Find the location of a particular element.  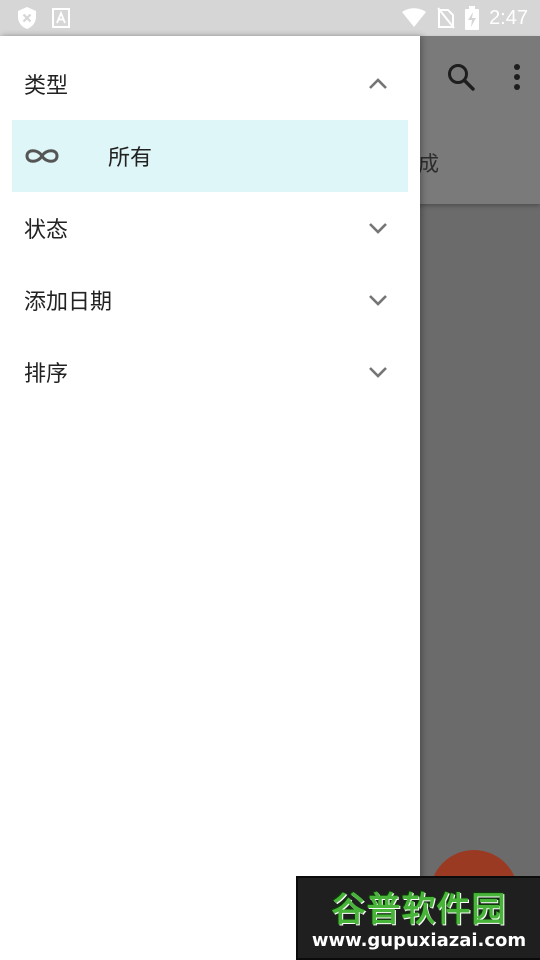

status-right-icons: 2:47 is located at coordinates (470, 18).